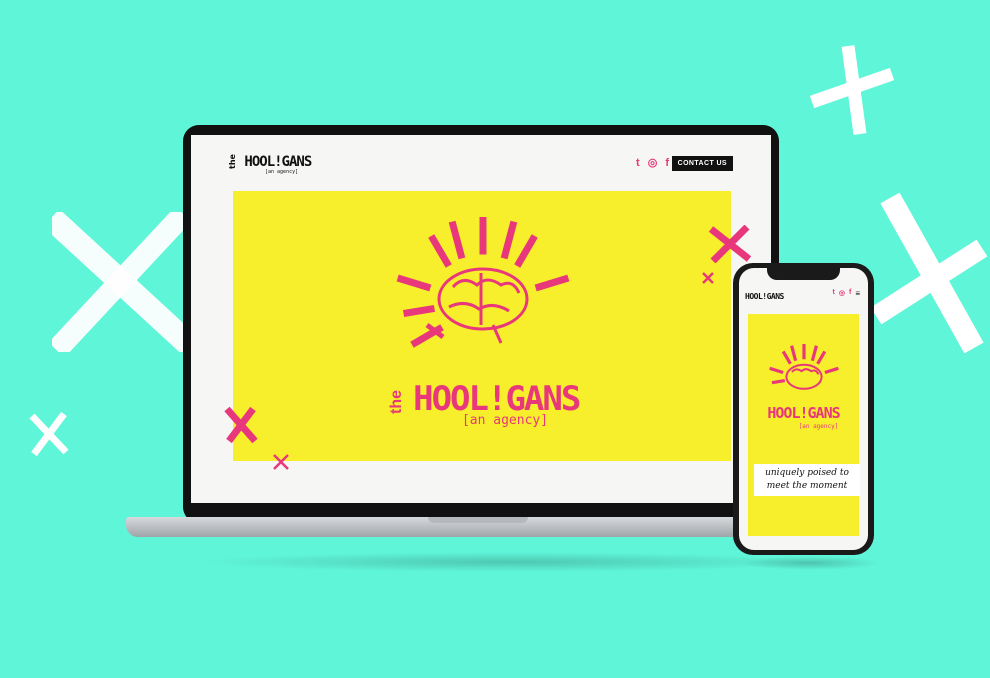  Describe the element at coordinates (278, 162) in the screenshot. I see `site-logo-word: HOOL!GANS` at that location.